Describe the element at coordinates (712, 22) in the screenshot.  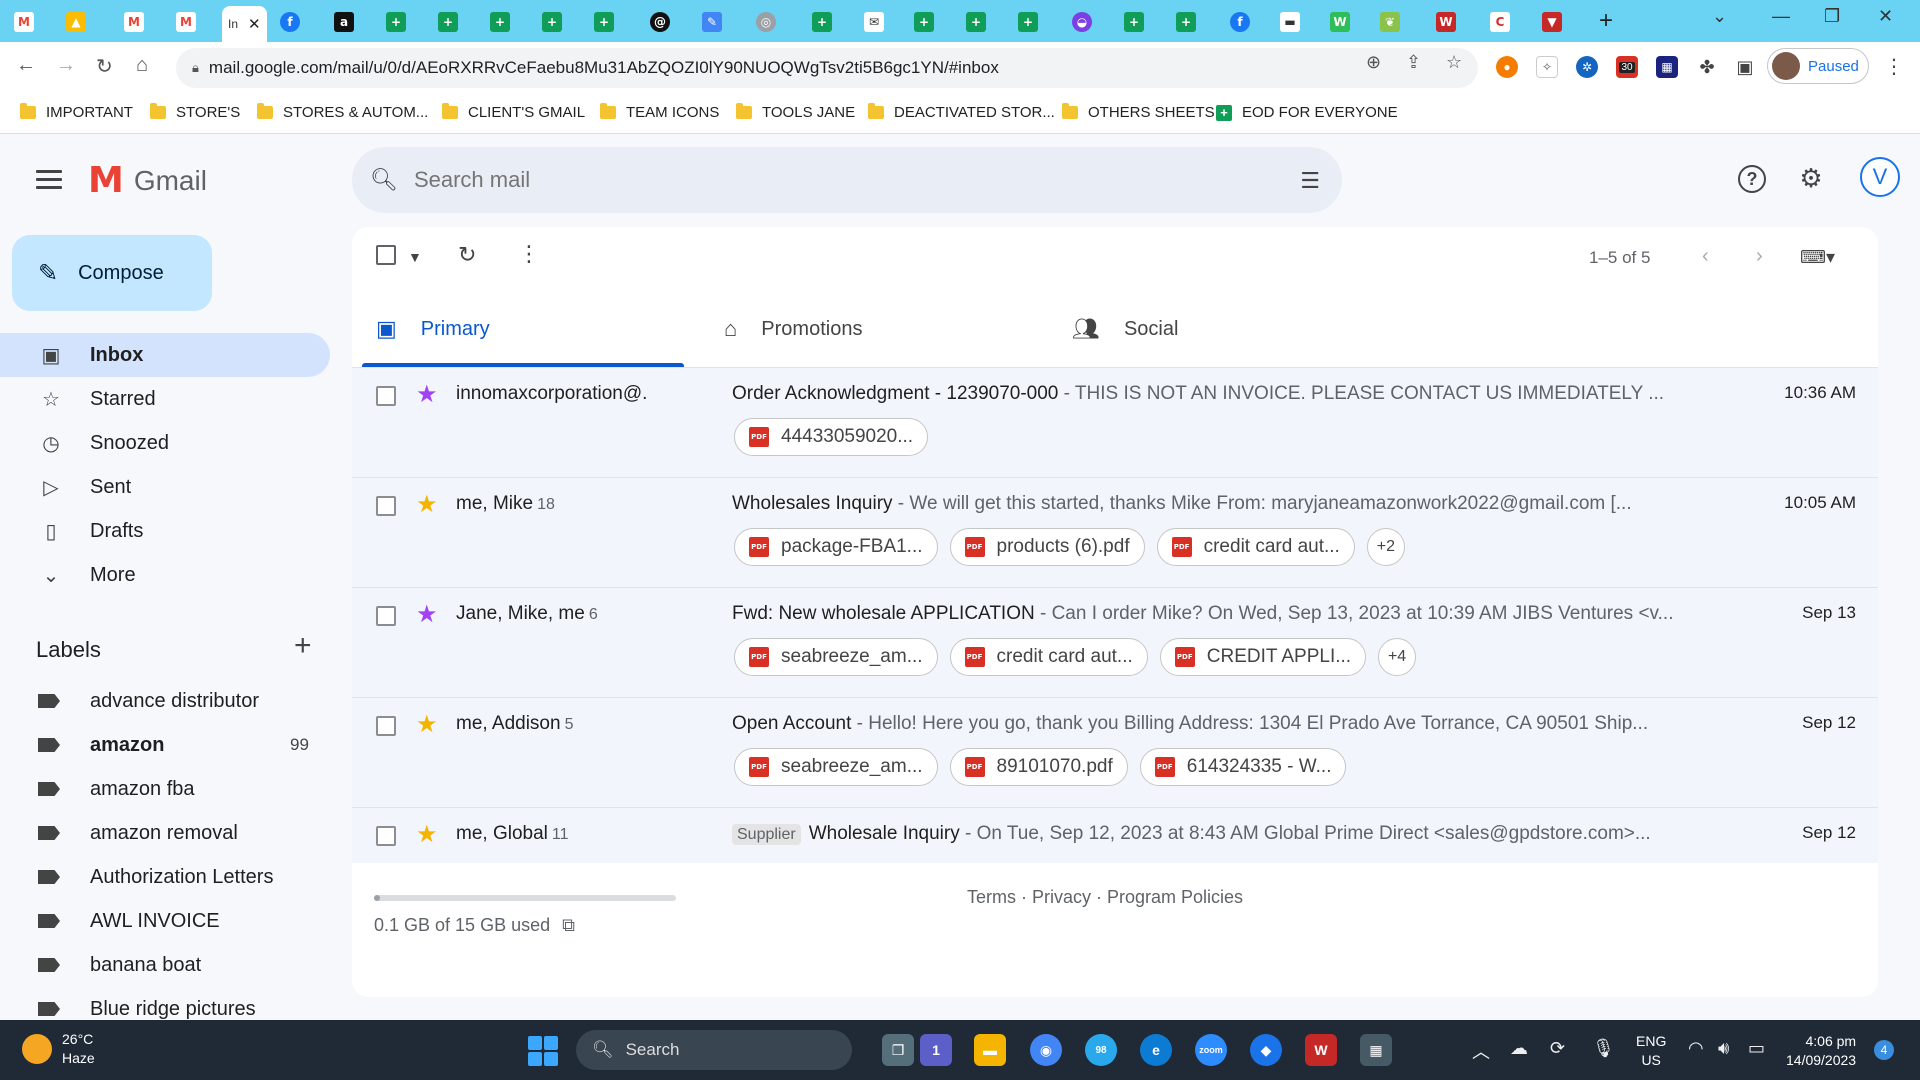
I see `tab-tool: ✎` at that location.